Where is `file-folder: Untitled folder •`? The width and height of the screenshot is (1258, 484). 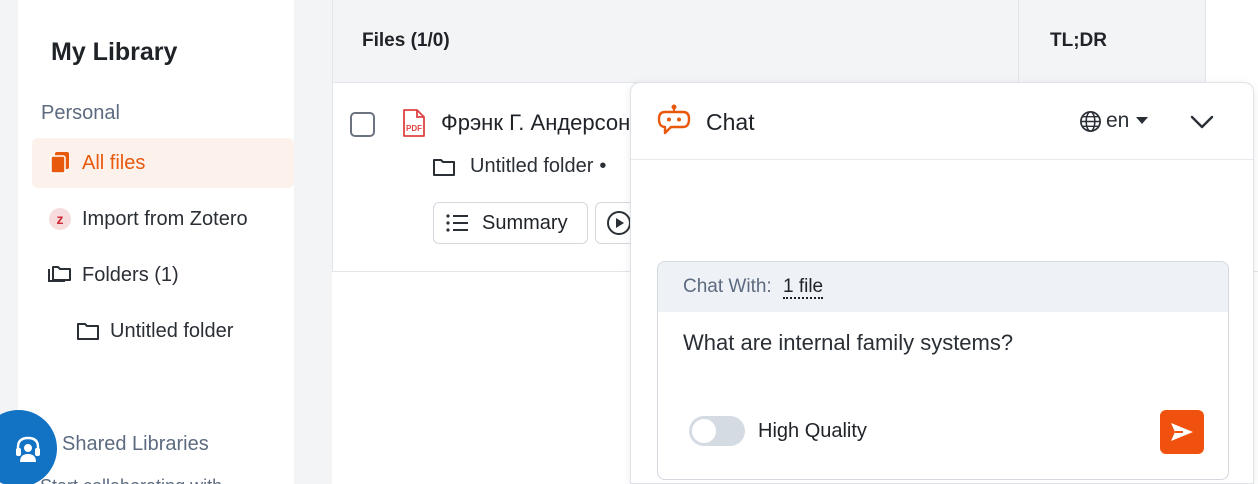 file-folder: Untitled folder • is located at coordinates (519, 166).